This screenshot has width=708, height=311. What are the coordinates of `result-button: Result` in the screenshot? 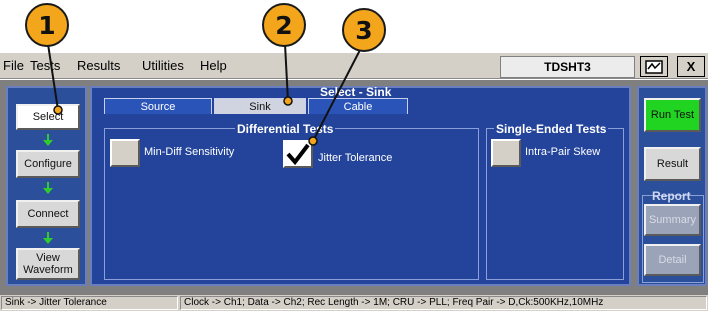 It's located at (672, 164).